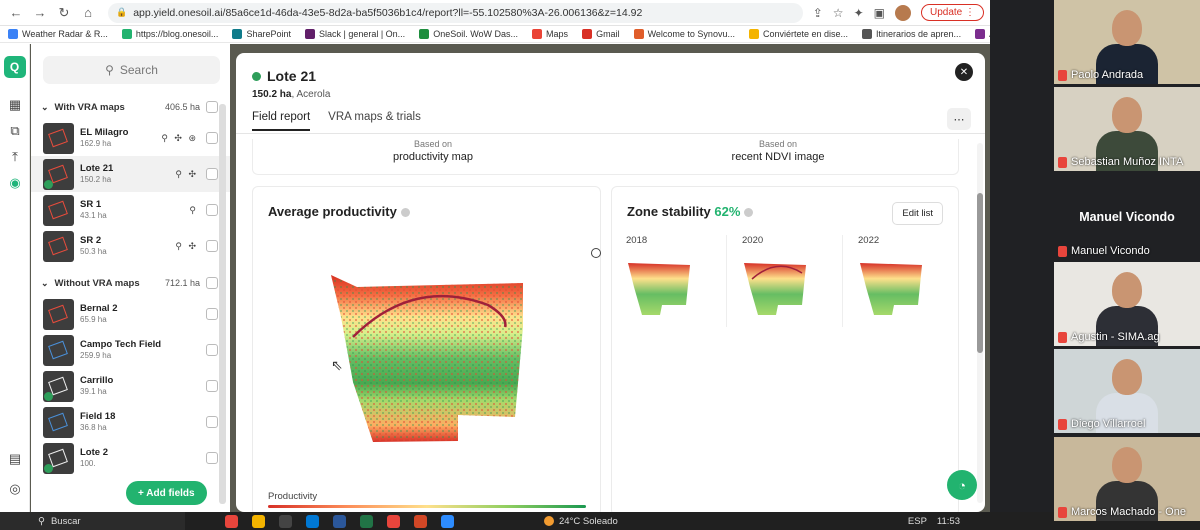  I want to click on bookmark-item: Maps, so click(550, 34).